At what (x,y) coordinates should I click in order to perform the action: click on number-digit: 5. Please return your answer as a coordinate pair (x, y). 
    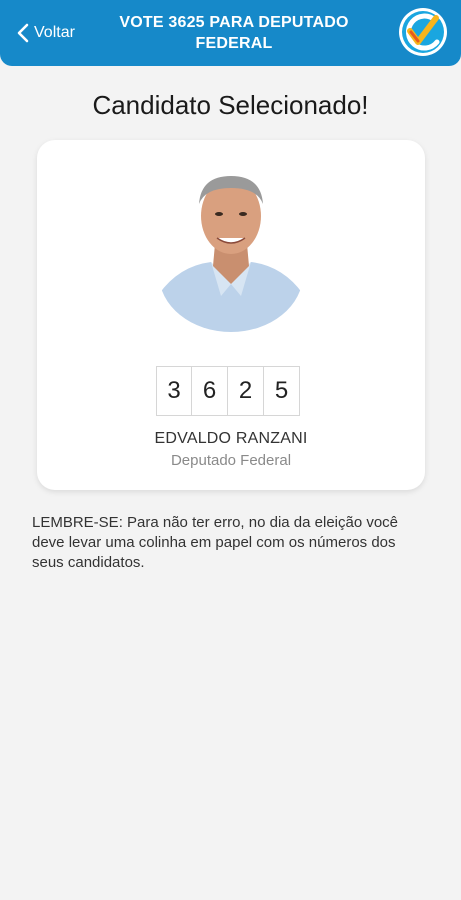
    Looking at the image, I should click on (282, 391).